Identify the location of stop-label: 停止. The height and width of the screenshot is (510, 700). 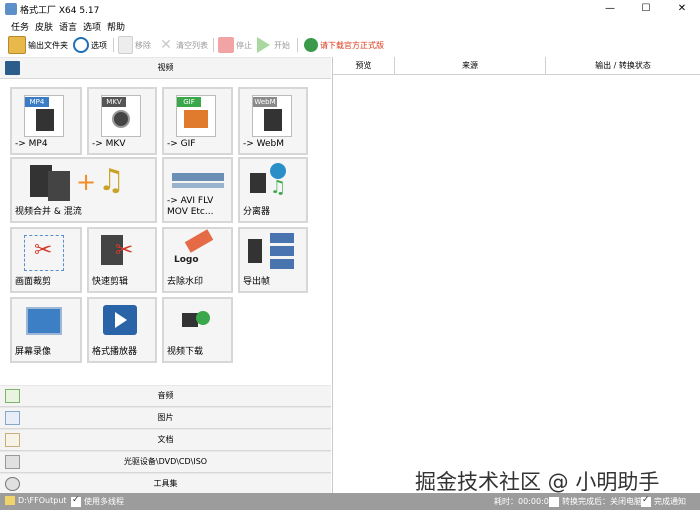
(244, 45).